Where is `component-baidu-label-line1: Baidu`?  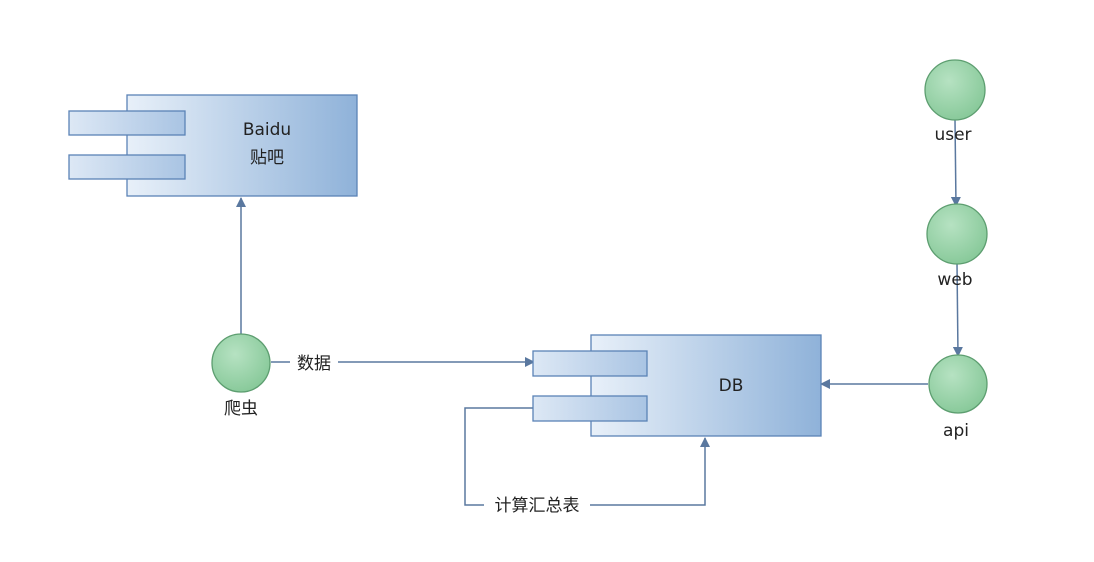 component-baidu-label-line1: Baidu is located at coordinates (267, 130).